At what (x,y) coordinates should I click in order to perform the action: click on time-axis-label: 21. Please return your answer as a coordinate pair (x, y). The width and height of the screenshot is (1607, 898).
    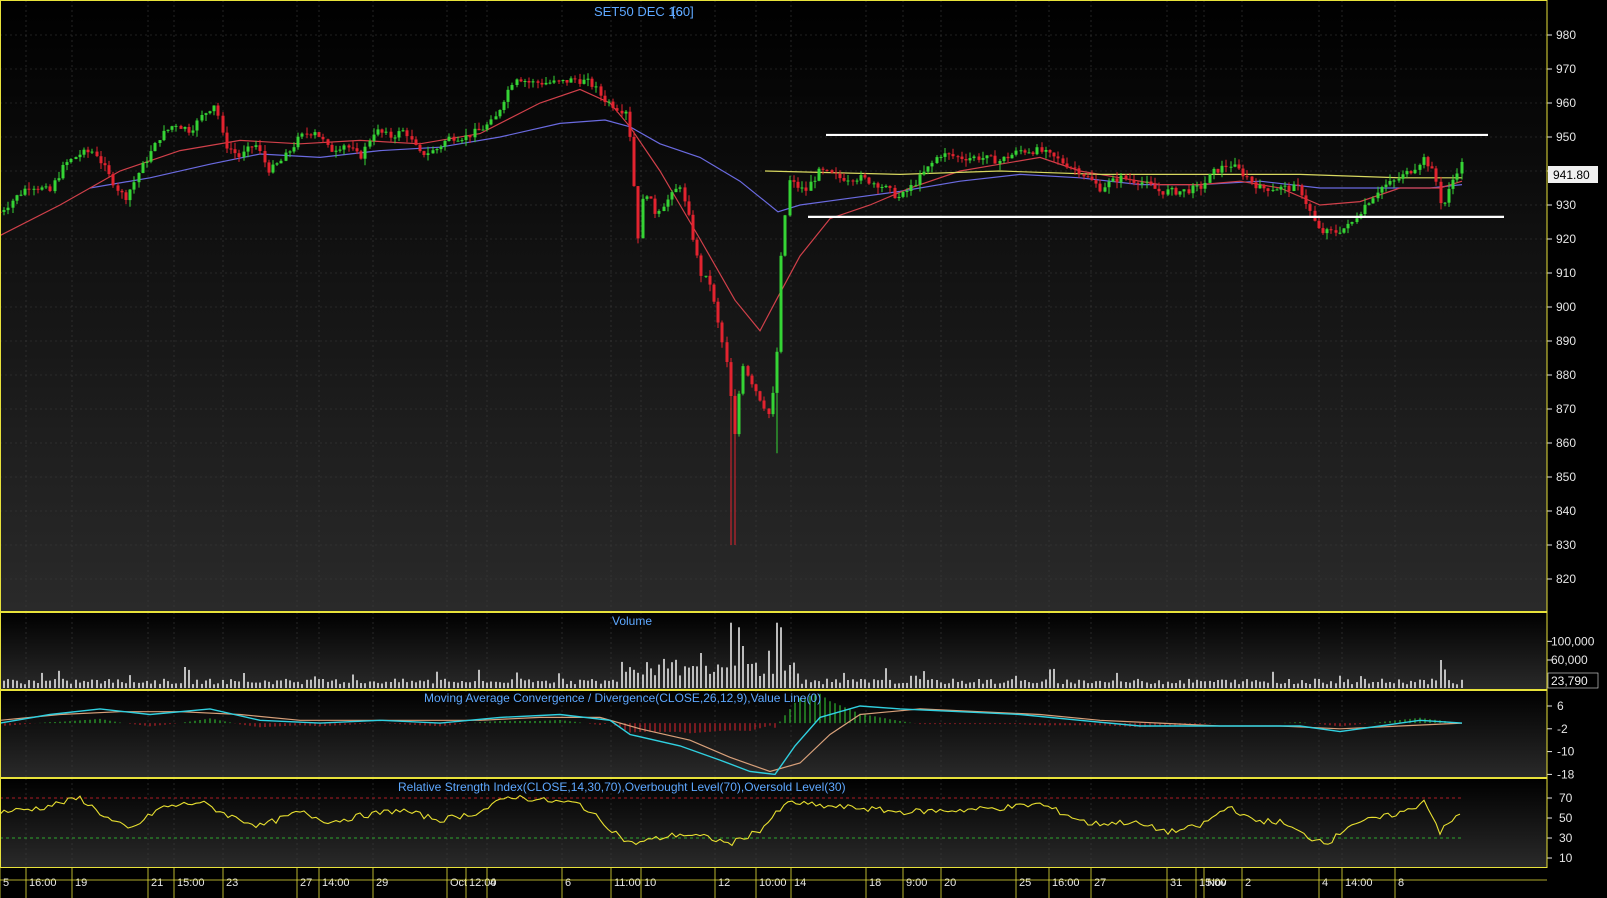
    Looking at the image, I should click on (157, 883).